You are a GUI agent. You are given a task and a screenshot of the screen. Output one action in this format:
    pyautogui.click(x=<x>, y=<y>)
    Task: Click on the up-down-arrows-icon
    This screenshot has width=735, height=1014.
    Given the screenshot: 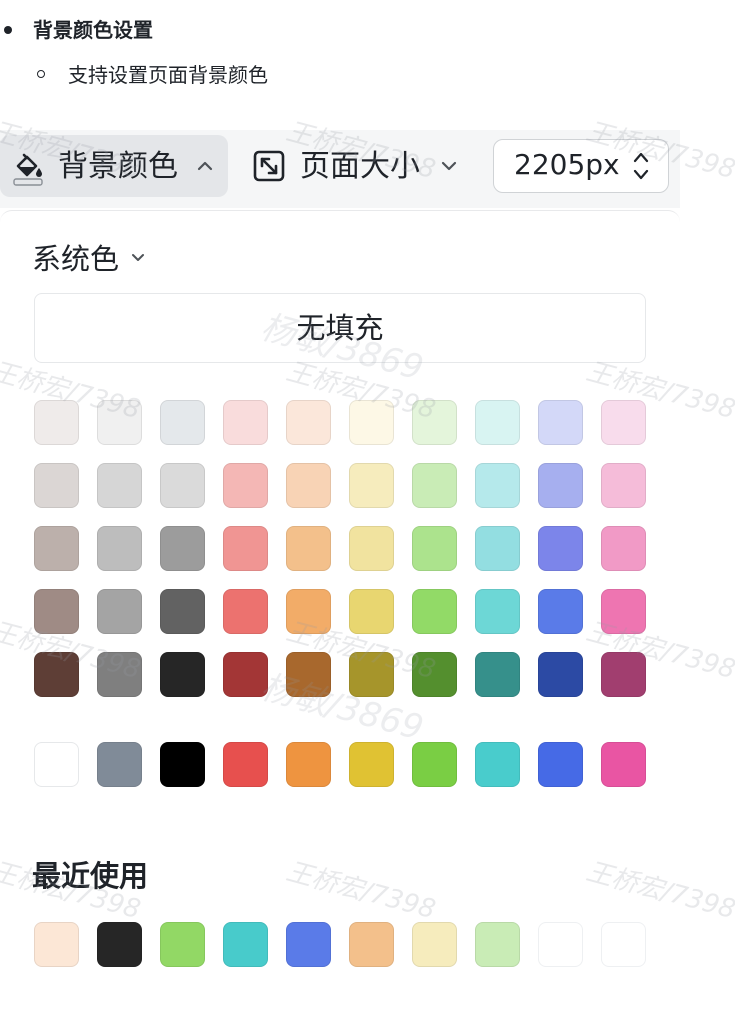 What is the action you would take?
    pyautogui.click(x=641, y=166)
    